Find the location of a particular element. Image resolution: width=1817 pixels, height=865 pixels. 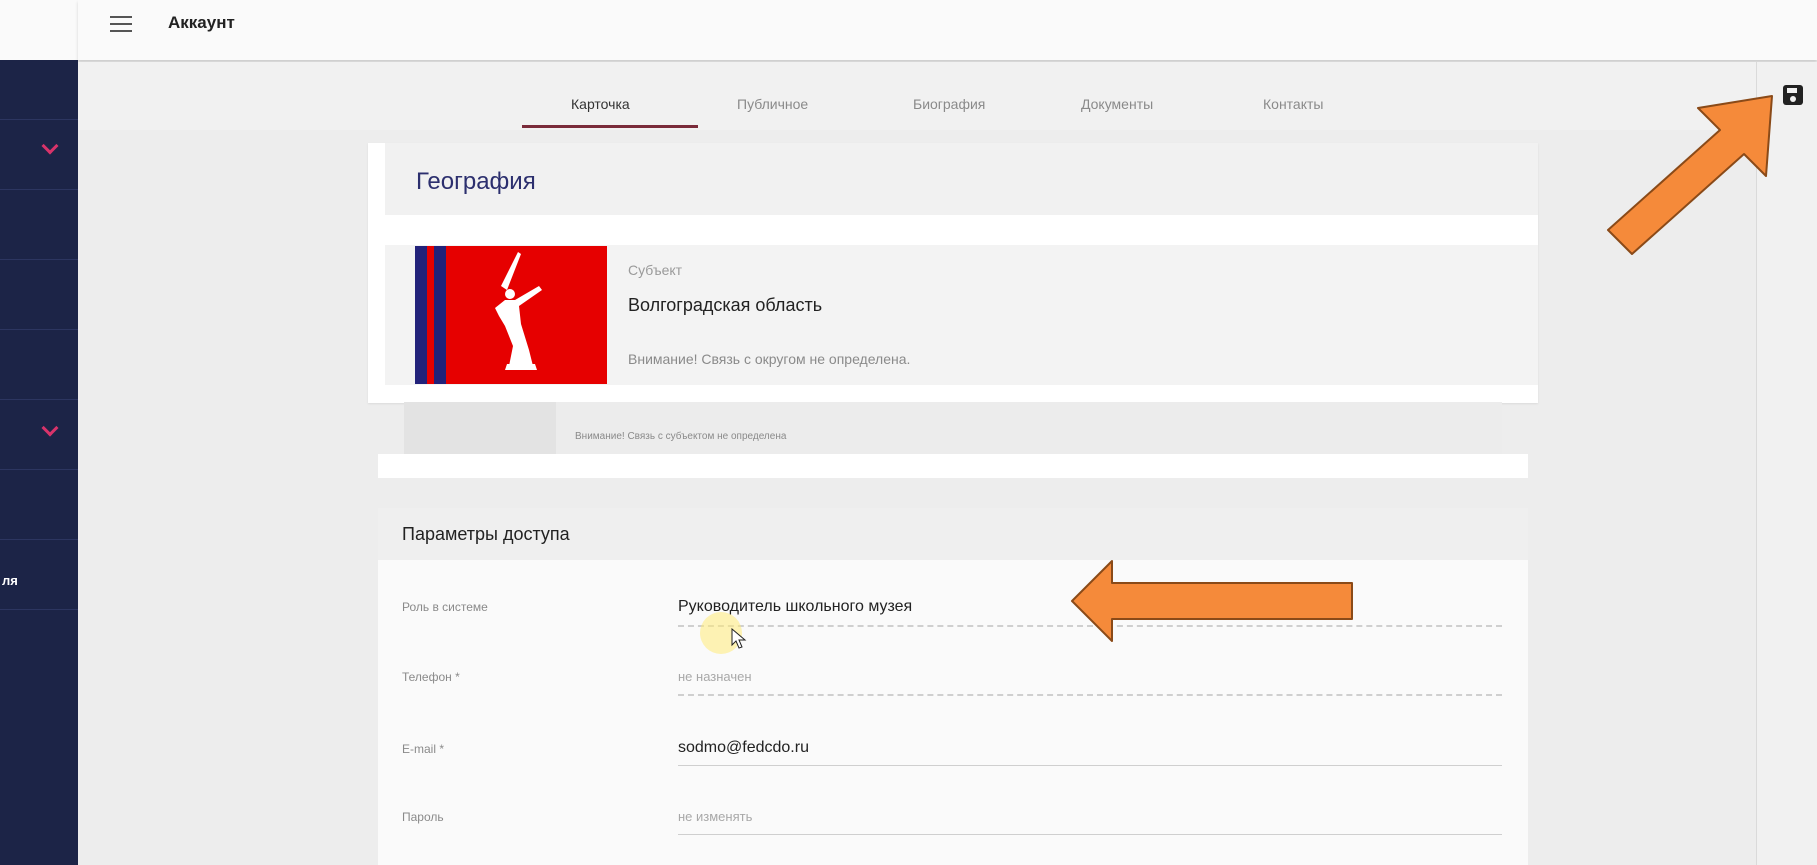

annotation-arrow-save is located at coordinates (1690, 175).